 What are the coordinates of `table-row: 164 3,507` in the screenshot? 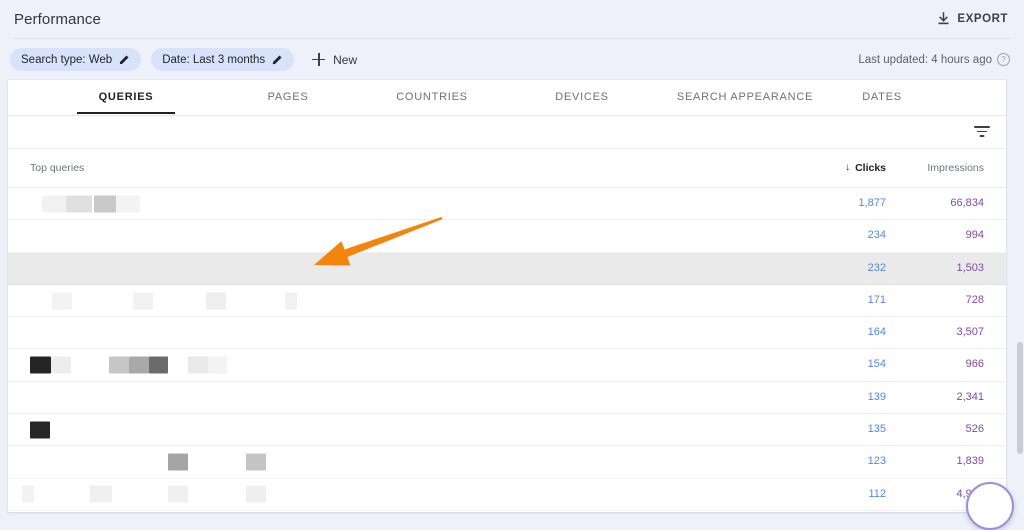 It's located at (507, 333).